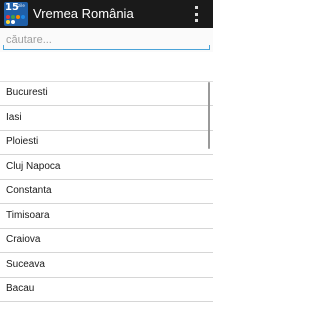 This screenshot has height=310, width=320. Describe the element at coordinates (14, 117) in the screenshot. I see `city-name: Iasi` at that location.